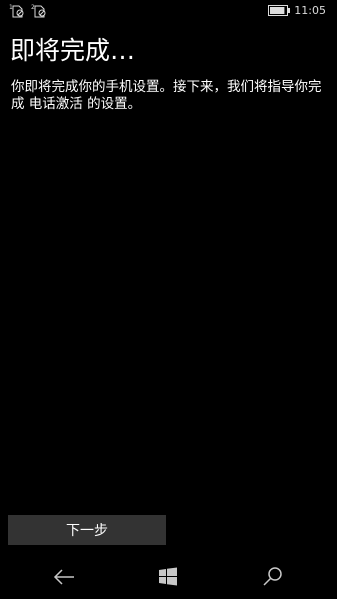 This screenshot has height=599, width=337. What do you see at coordinates (16, 11) in the screenshot?
I see `sim-1-no-service-icon: 1` at bounding box center [16, 11].